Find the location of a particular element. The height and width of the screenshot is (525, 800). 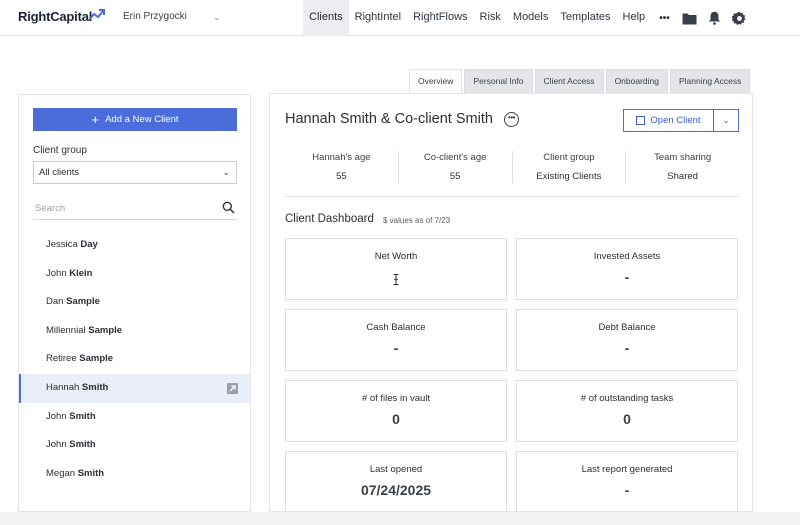

client-group-select: All clients ⌄ is located at coordinates (135, 172).